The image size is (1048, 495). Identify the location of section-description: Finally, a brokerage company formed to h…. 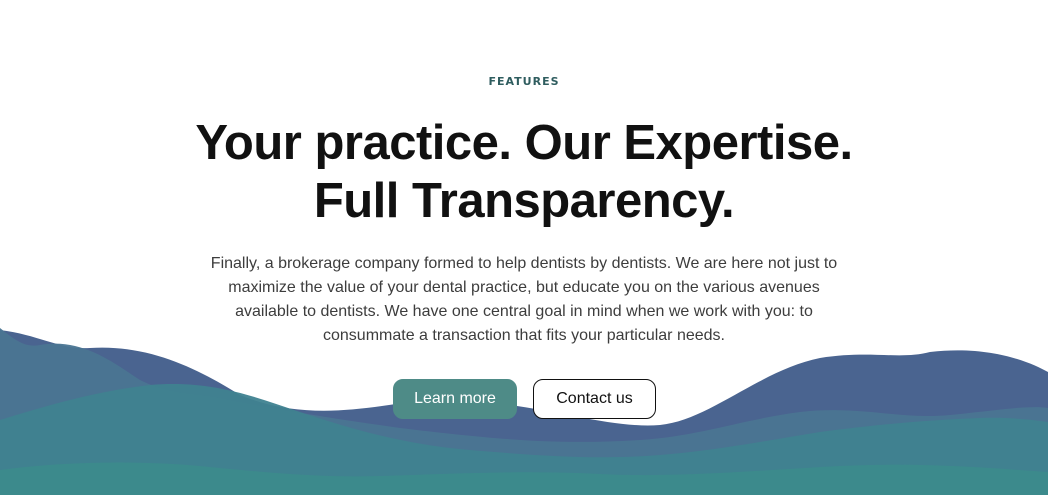
(524, 299).